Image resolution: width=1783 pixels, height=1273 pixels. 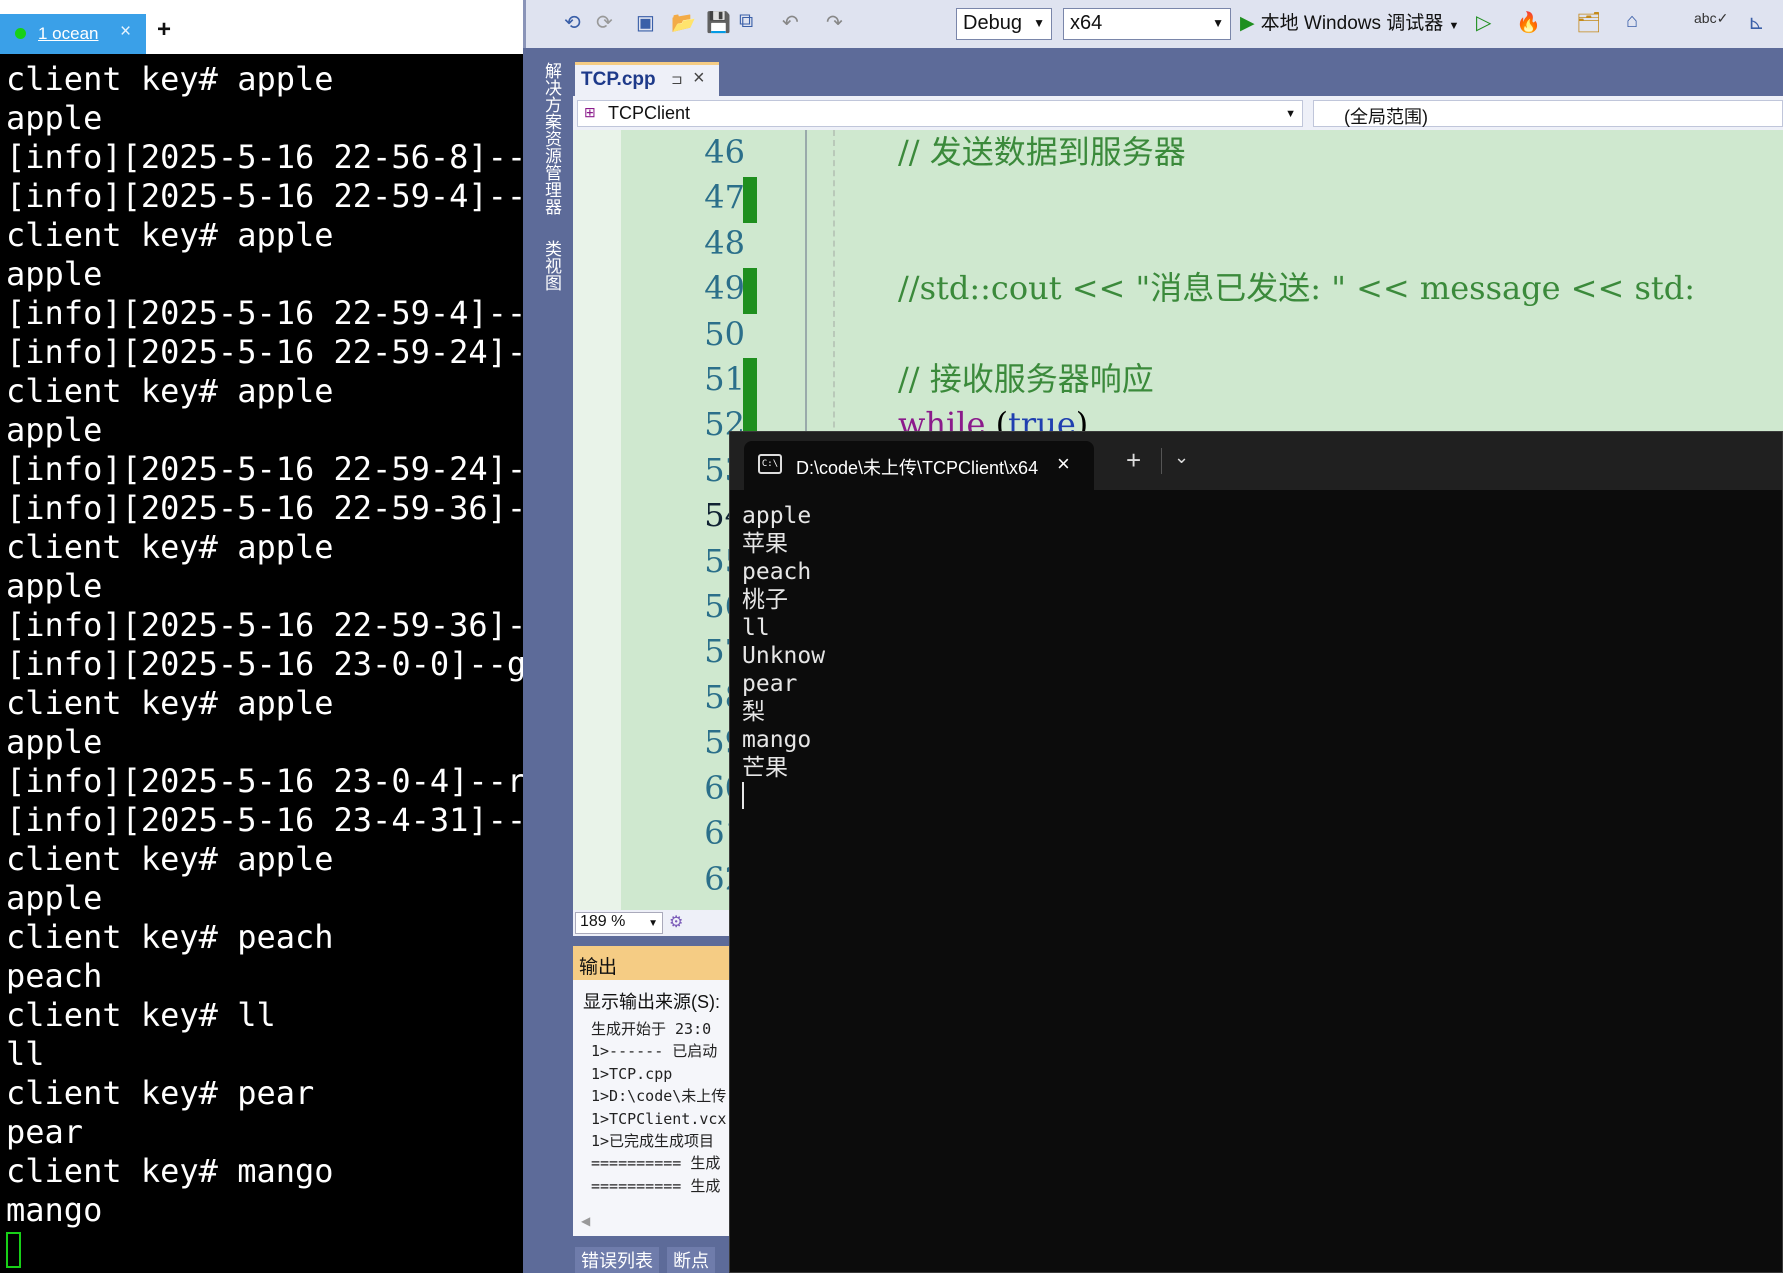 I want to click on console-line: 苹果, so click(x=765, y=544).